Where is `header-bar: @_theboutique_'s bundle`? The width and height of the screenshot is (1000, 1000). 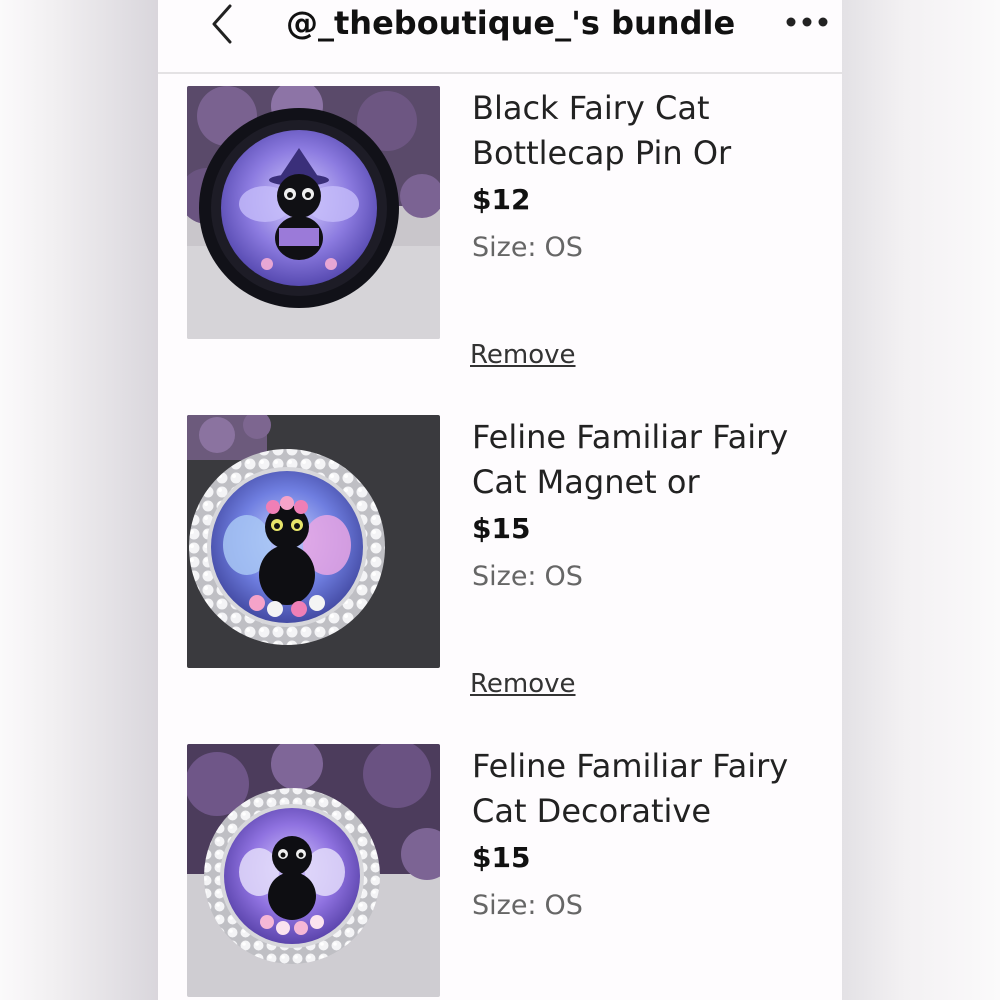
header-bar: @_theboutique_'s bundle is located at coordinates (500, 37).